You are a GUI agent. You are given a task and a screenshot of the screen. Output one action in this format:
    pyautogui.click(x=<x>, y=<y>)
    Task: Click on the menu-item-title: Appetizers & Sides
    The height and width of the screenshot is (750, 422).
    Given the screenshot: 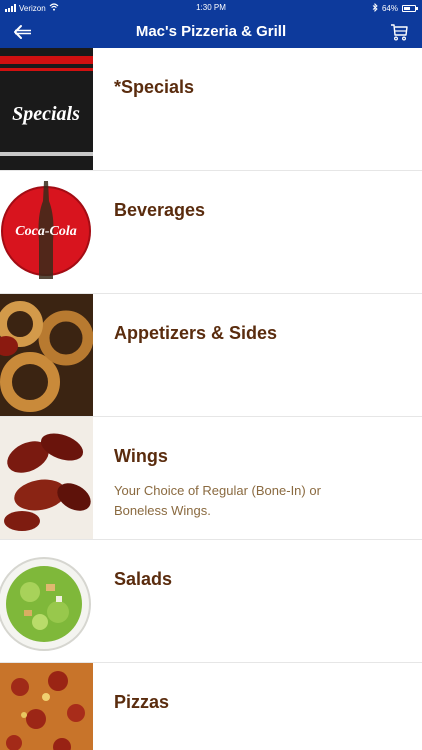 What is the action you would take?
    pyautogui.click(x=196, y=333)
    